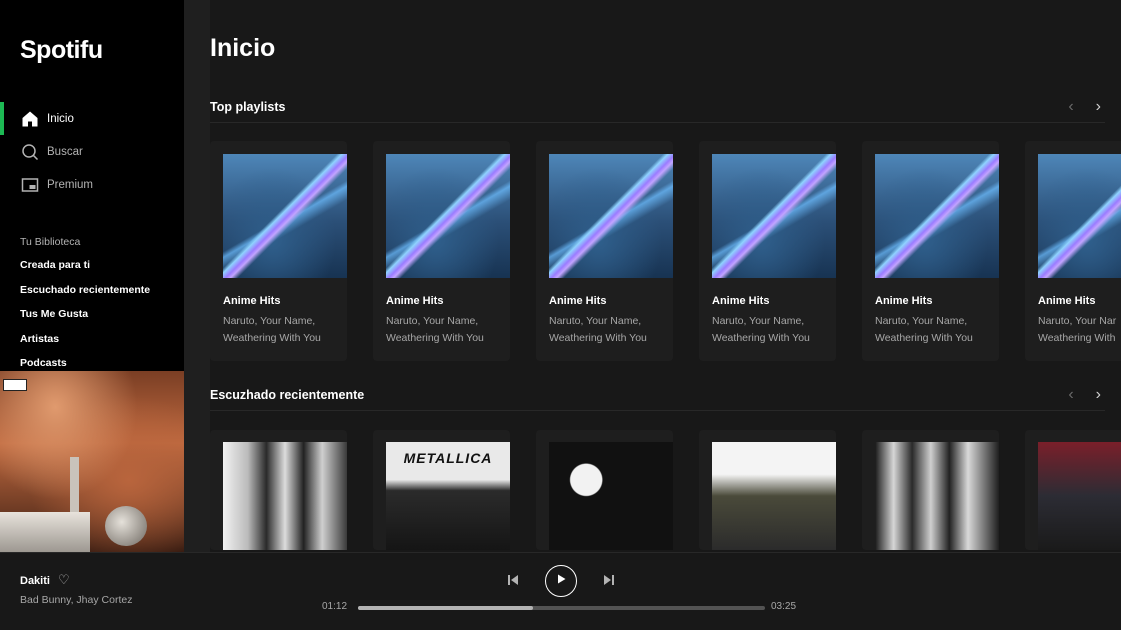 The width and height of the screenshot is (1121, 630). What do you see at coordinates (445, 608) in the screenshot?
I see `progress-fill` at bounding box center [445, 608].